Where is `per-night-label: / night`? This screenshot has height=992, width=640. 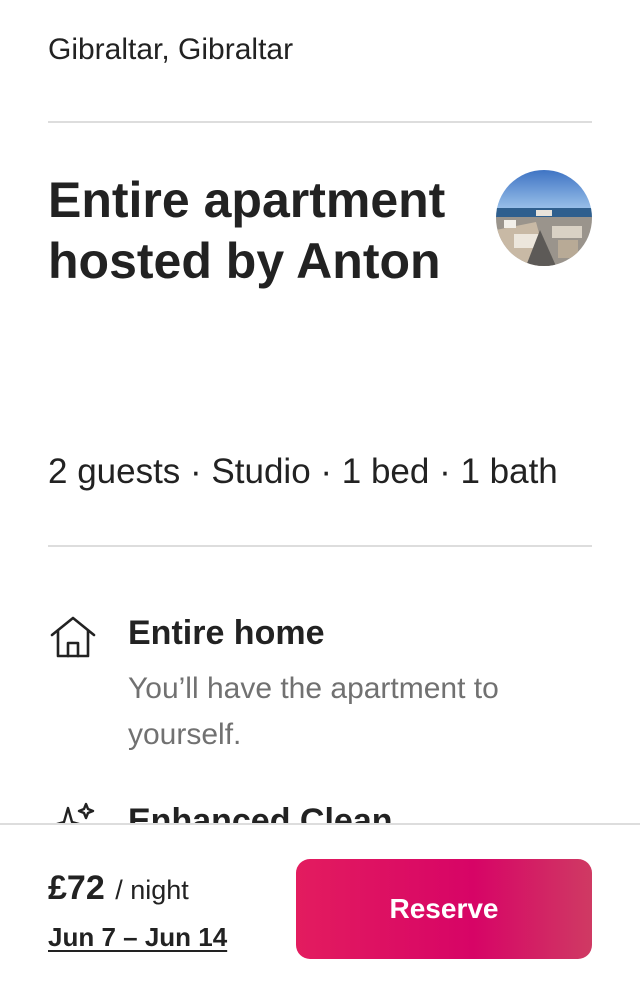 per-night-label: / night is located at coordinates (152, 890).